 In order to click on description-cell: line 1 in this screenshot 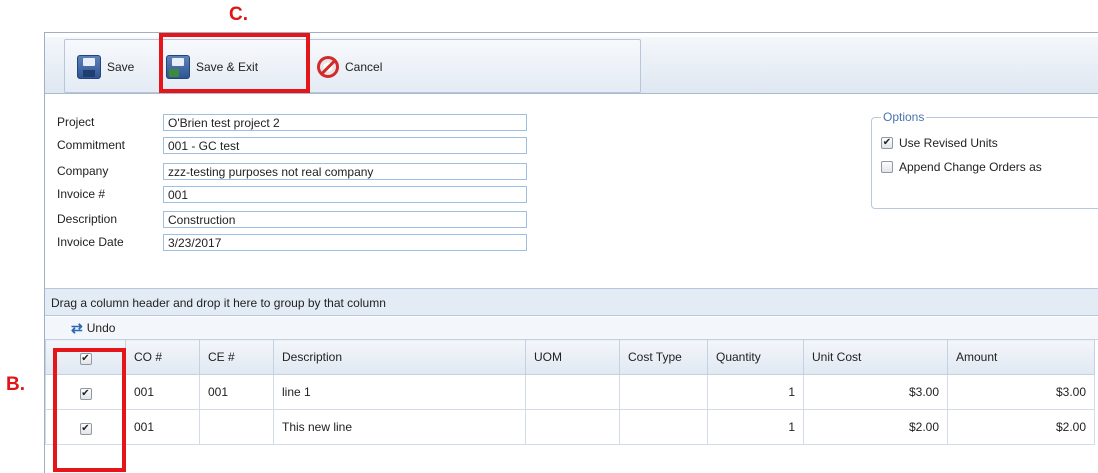, I will do `click(399, 392)`.